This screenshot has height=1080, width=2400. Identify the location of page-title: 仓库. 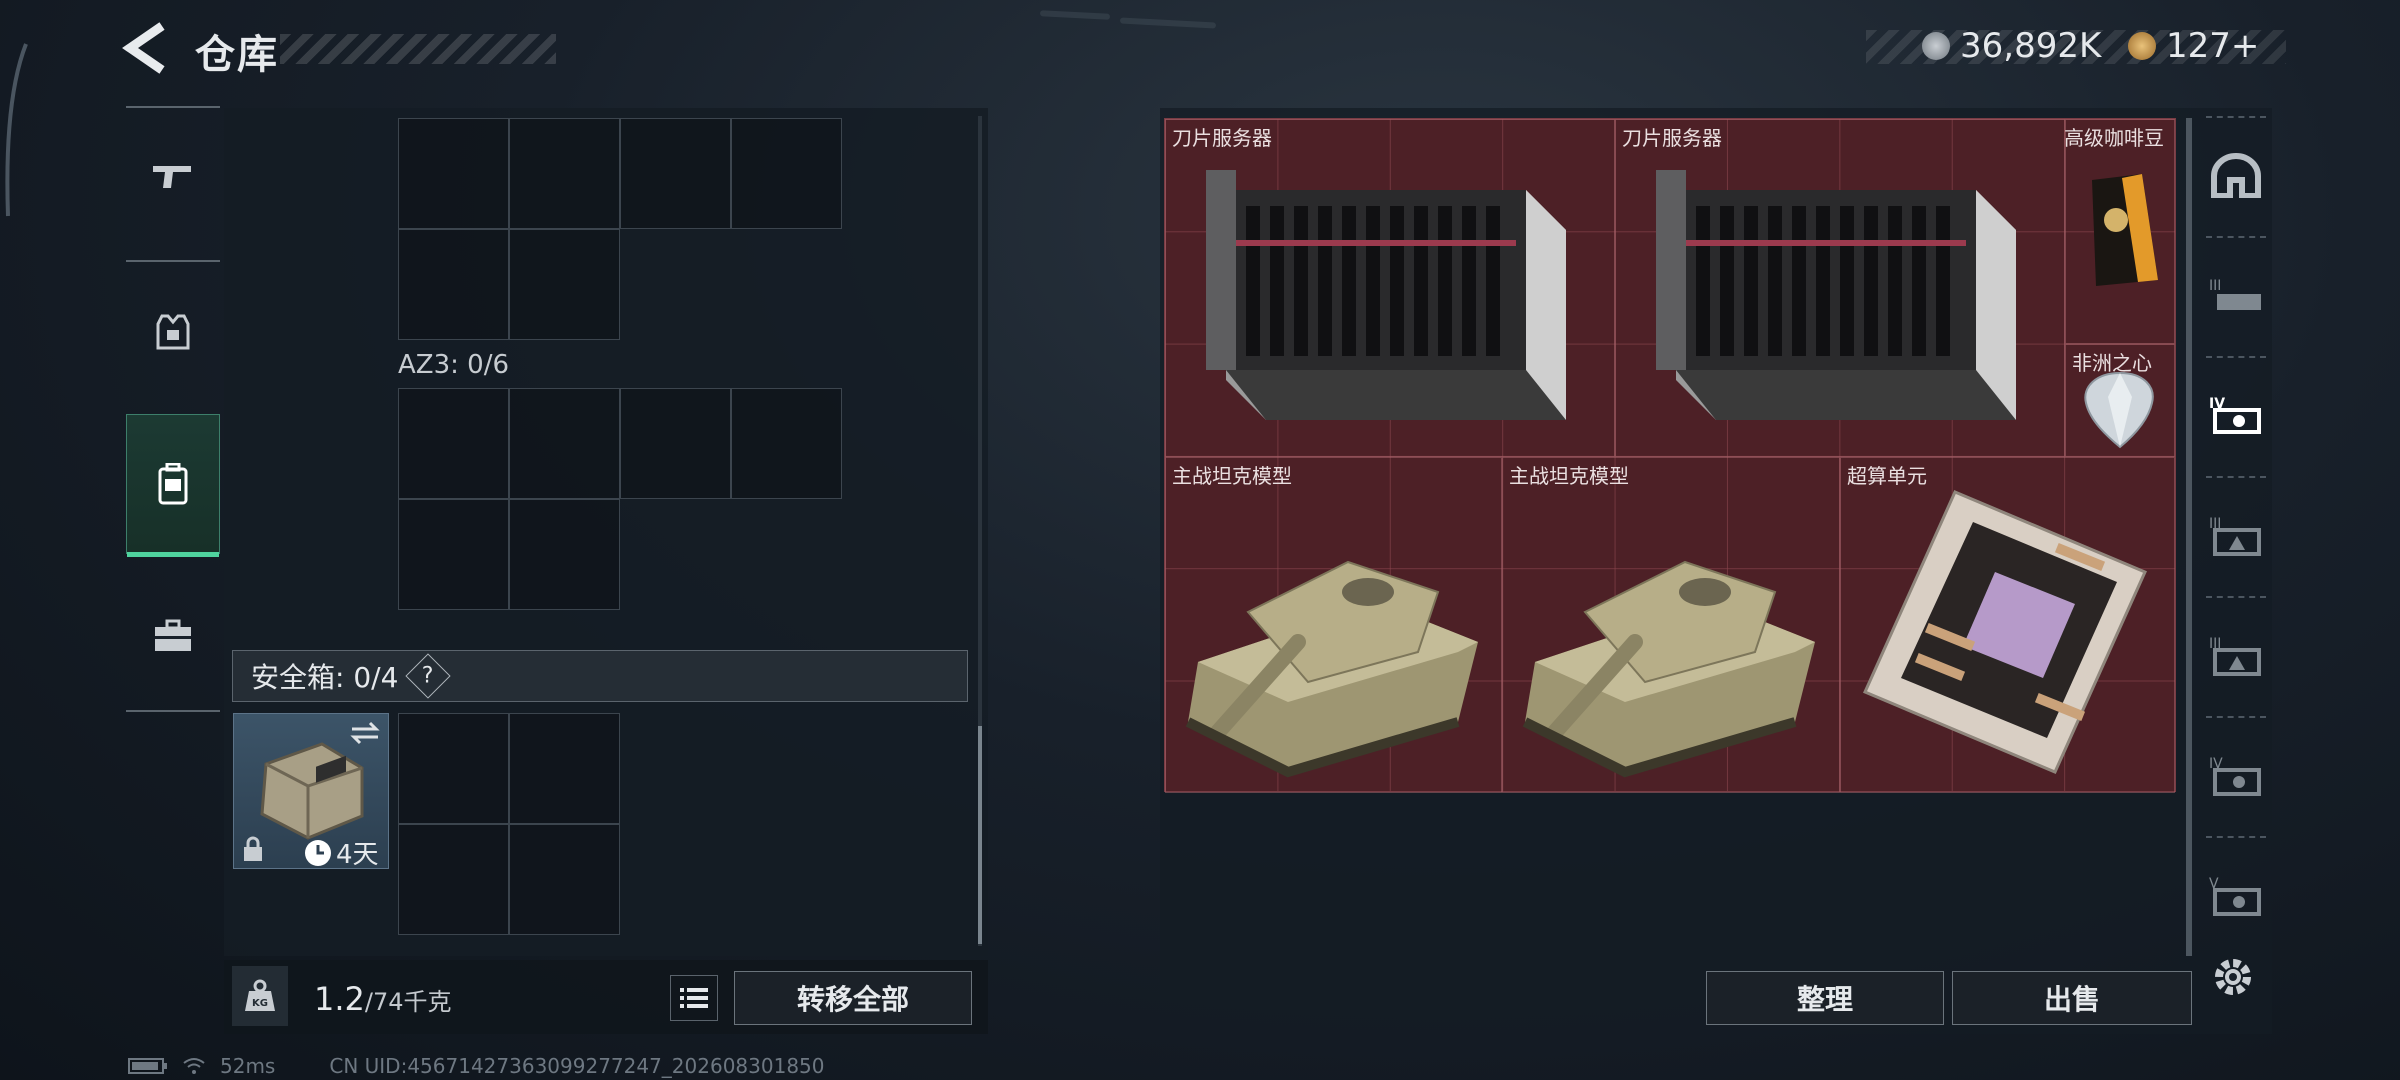
(237, 55).